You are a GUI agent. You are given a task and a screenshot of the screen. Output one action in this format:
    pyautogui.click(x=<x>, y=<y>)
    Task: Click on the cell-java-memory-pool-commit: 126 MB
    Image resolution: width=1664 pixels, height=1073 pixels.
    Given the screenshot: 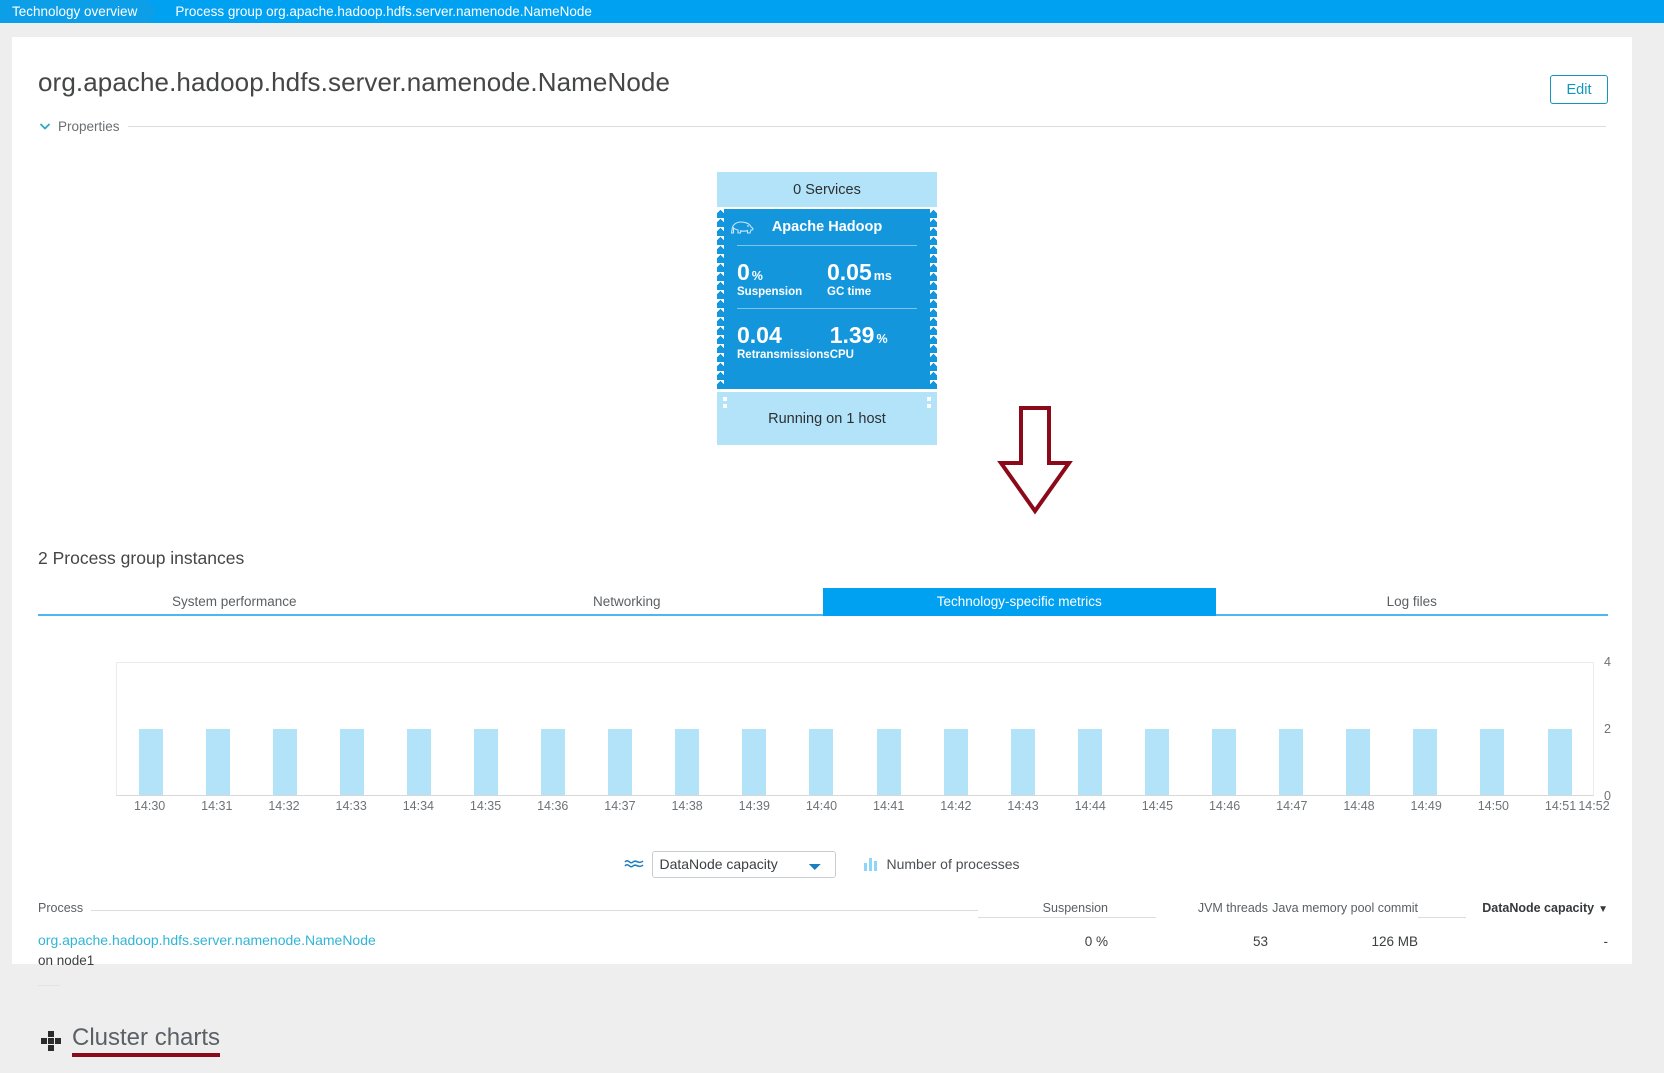 What is the action you would take?
    pyautogui.click(x=1394, y=941)
    